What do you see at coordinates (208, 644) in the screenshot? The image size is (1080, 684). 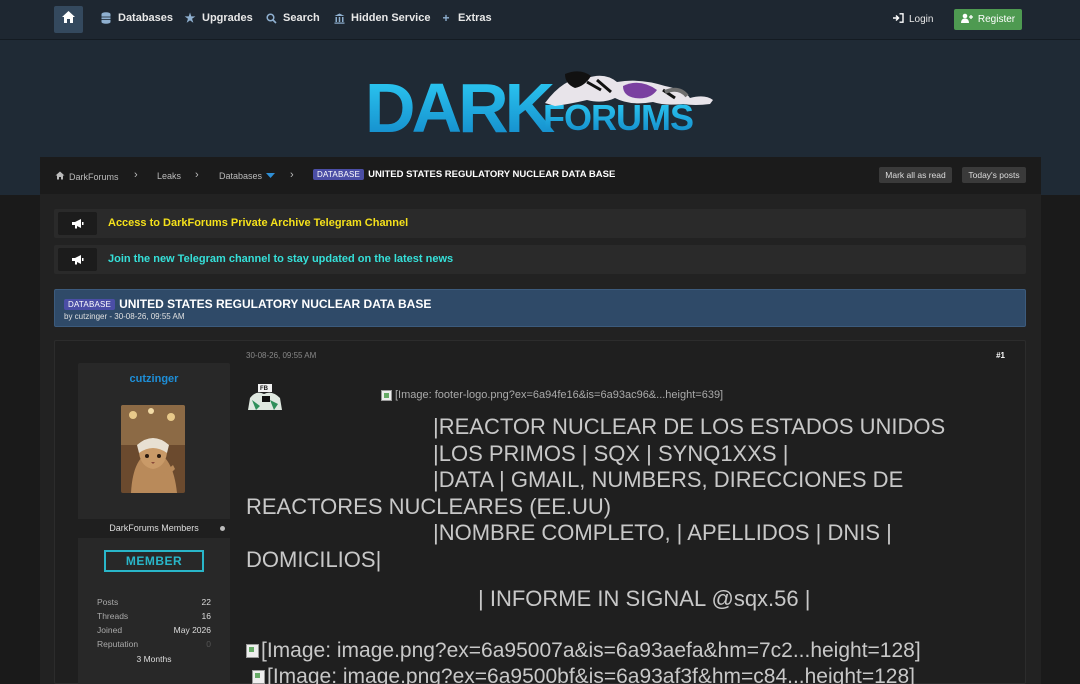 I see `stat-value: 0` at bounding box center [208, 644].